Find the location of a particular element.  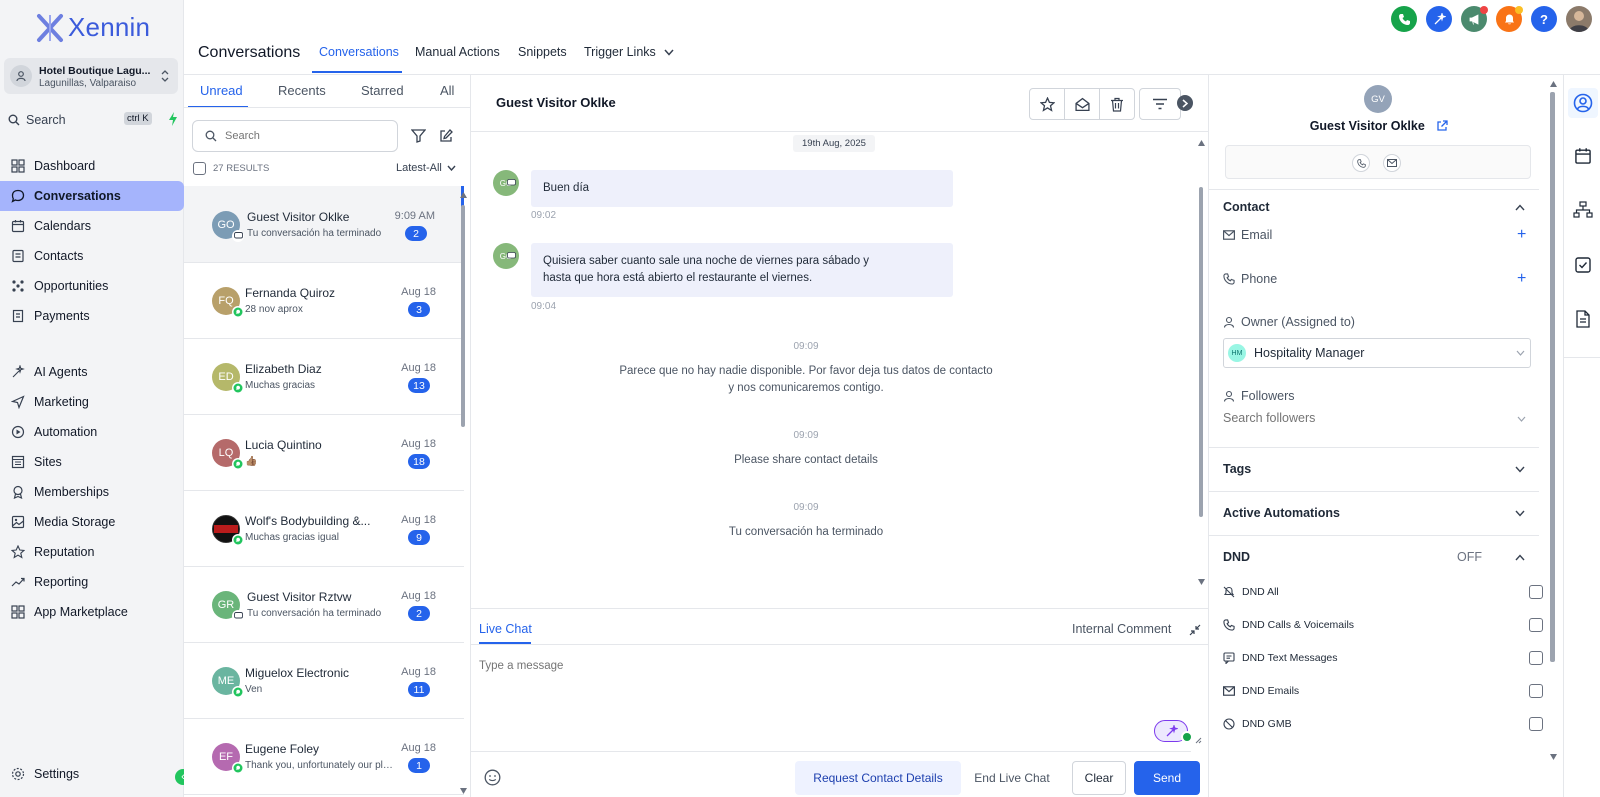

section-contact-title: Contact is located at coordinates (1246, 207).